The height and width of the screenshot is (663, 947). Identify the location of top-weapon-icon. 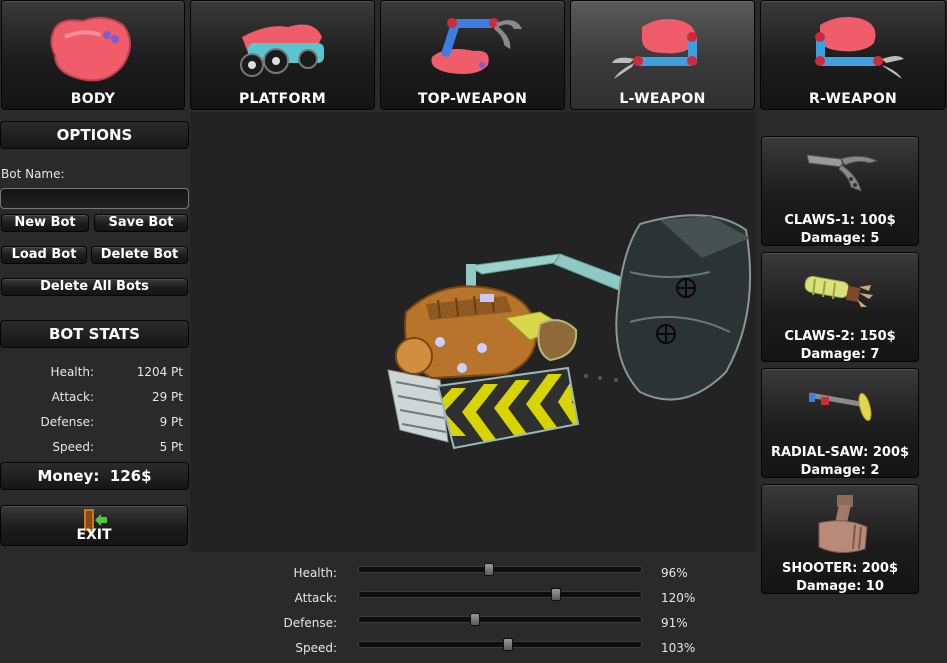
(476, 46).